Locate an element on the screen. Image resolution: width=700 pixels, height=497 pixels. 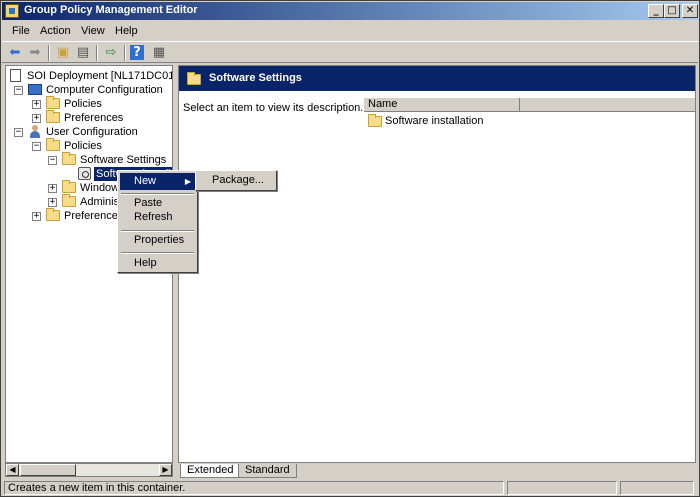
help-icon: ? is located at coordinates (137, 52).